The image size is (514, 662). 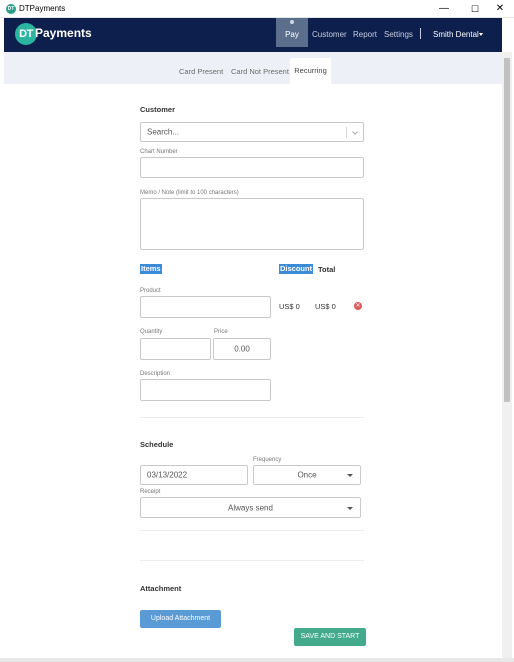 What do you see at coordinates (157, 444) in the screenshot?
I see `schedule-heading: Schedule` at bounding box center [157, 444].